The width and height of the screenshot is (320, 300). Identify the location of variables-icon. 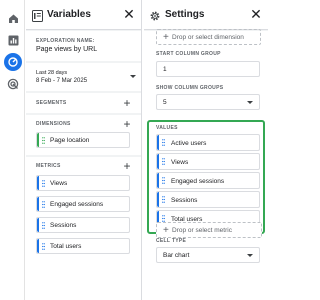
(37, 15).